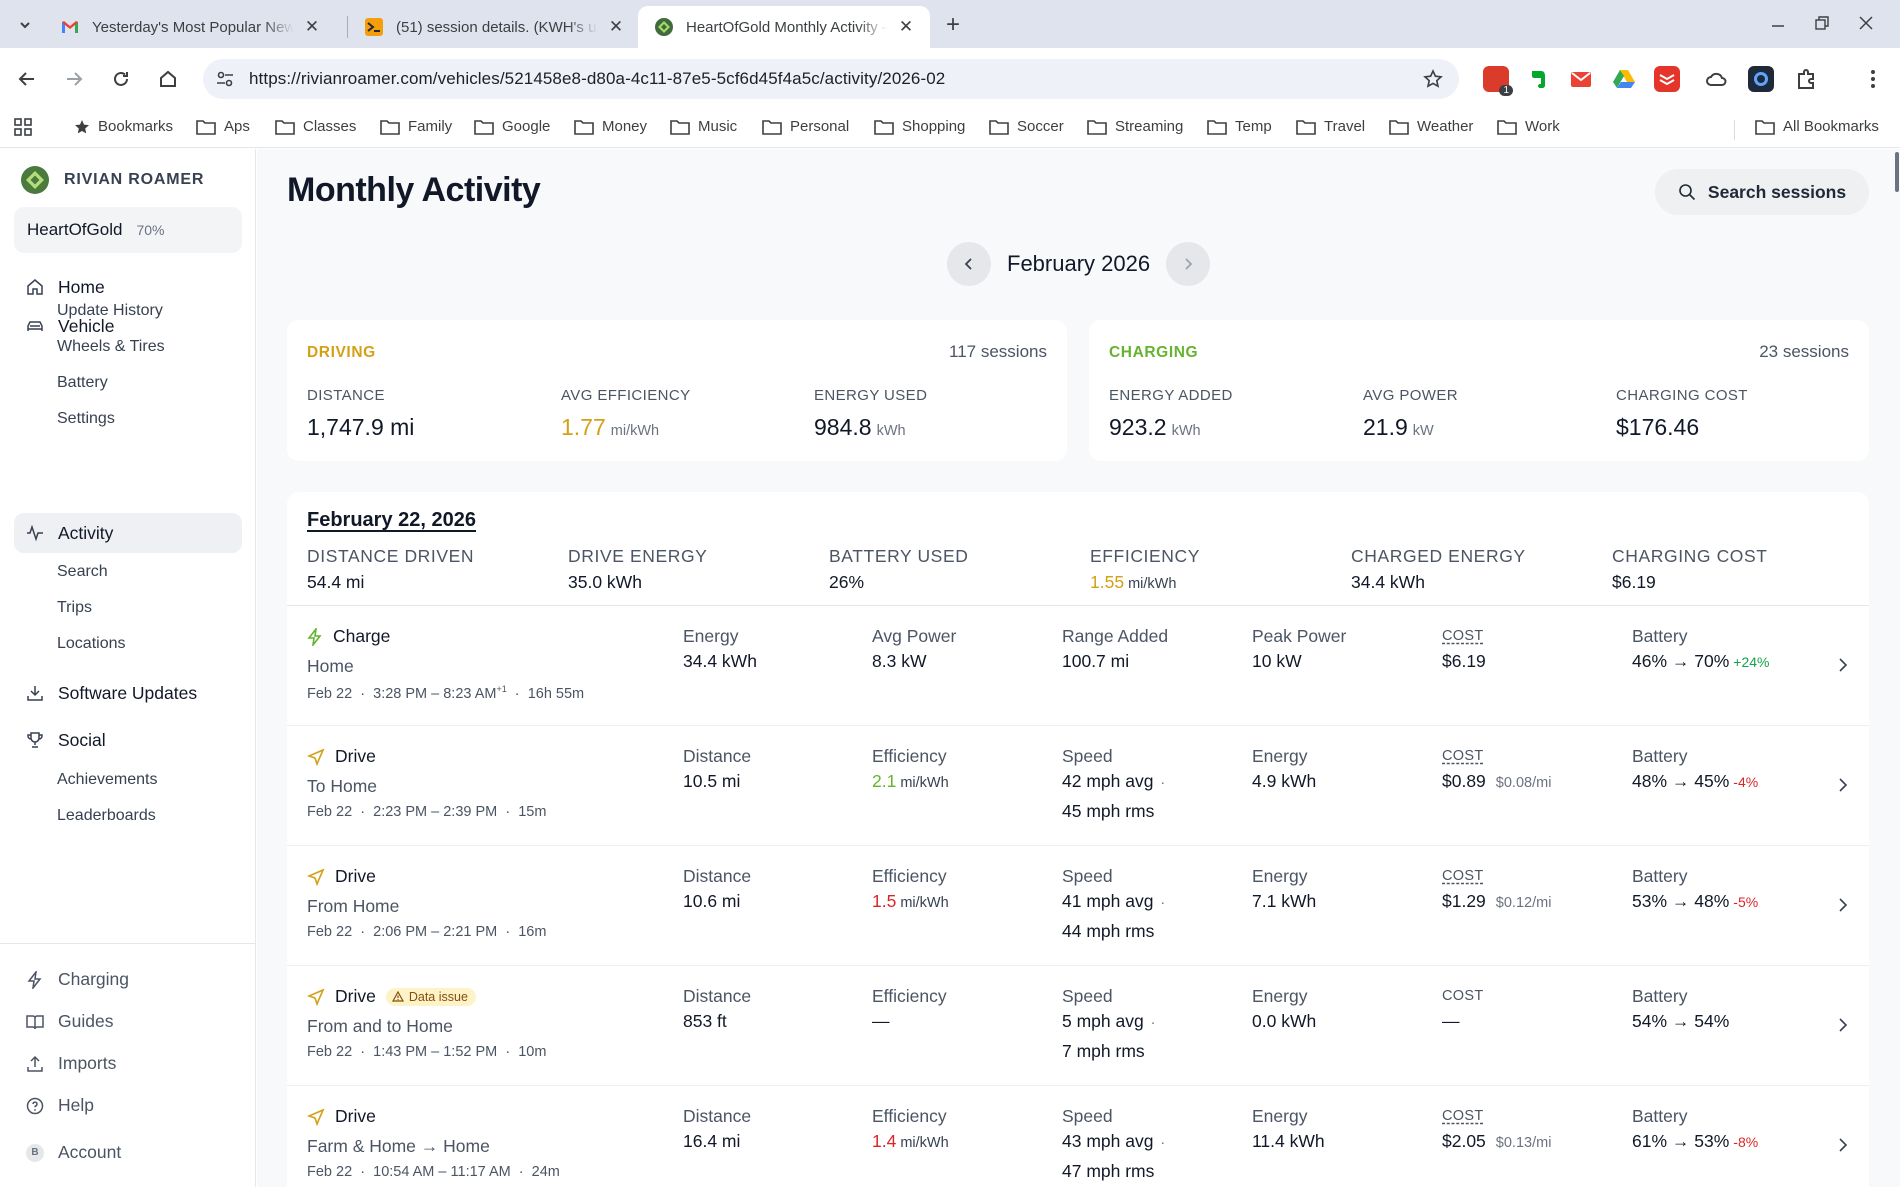 The image size is (1900, 1187). Describe the element at coordinates (919, 126) in the screenshot. I see `bookmark-folder-shopping: Shopping` at that location.